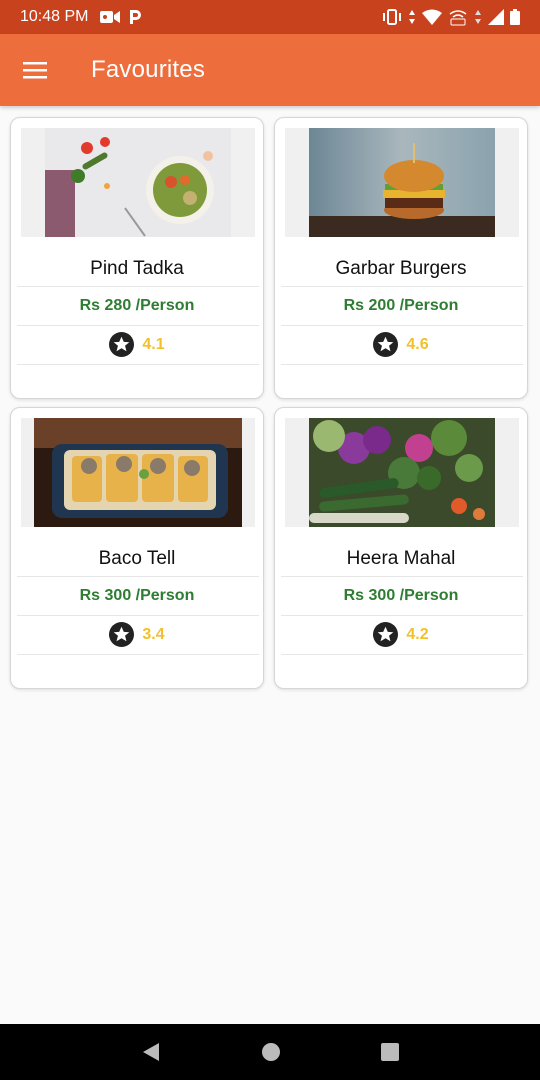  I want to click on restaurant-rating: 3.4, so click(137, 634).